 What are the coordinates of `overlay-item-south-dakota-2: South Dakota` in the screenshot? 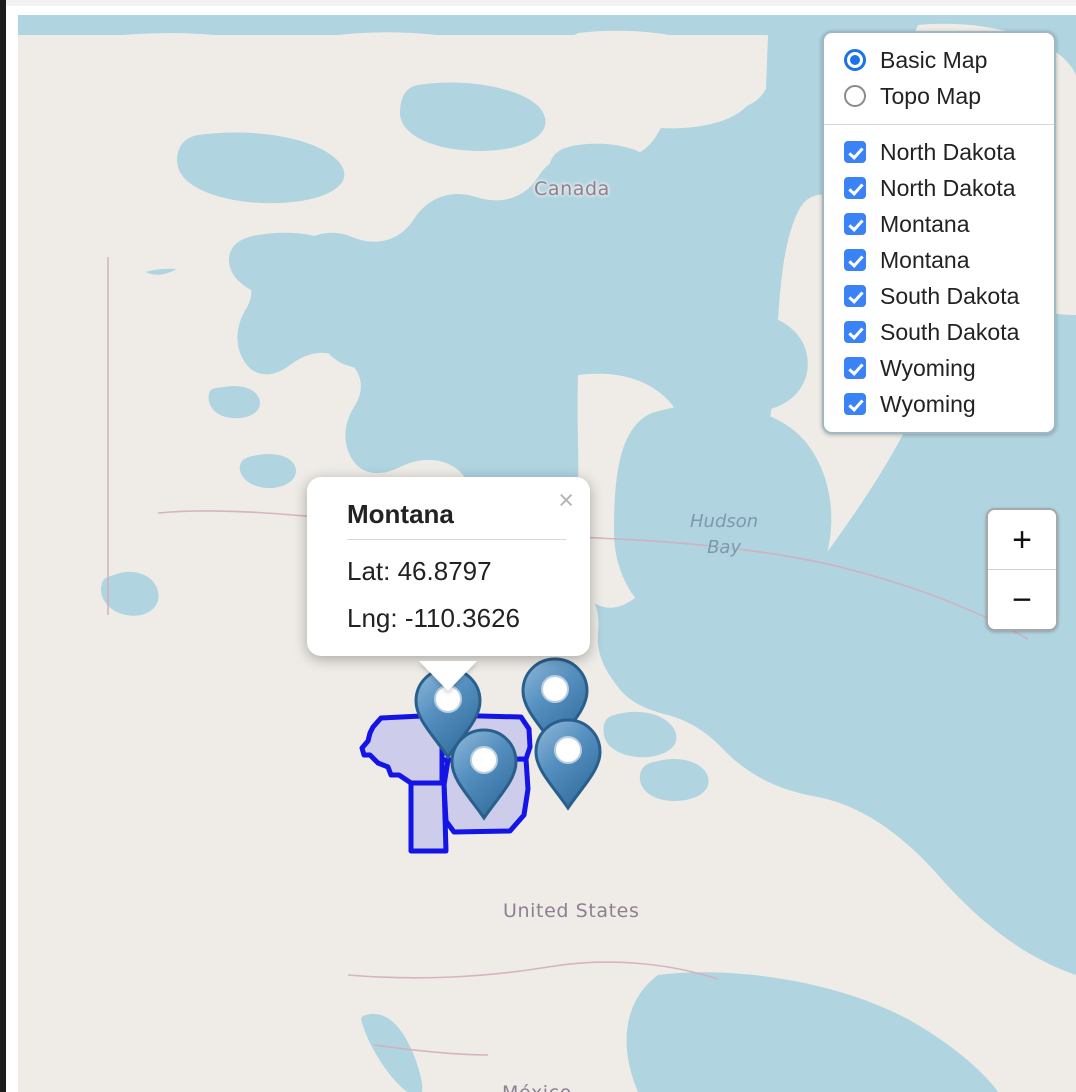 It's located at (939, 332).